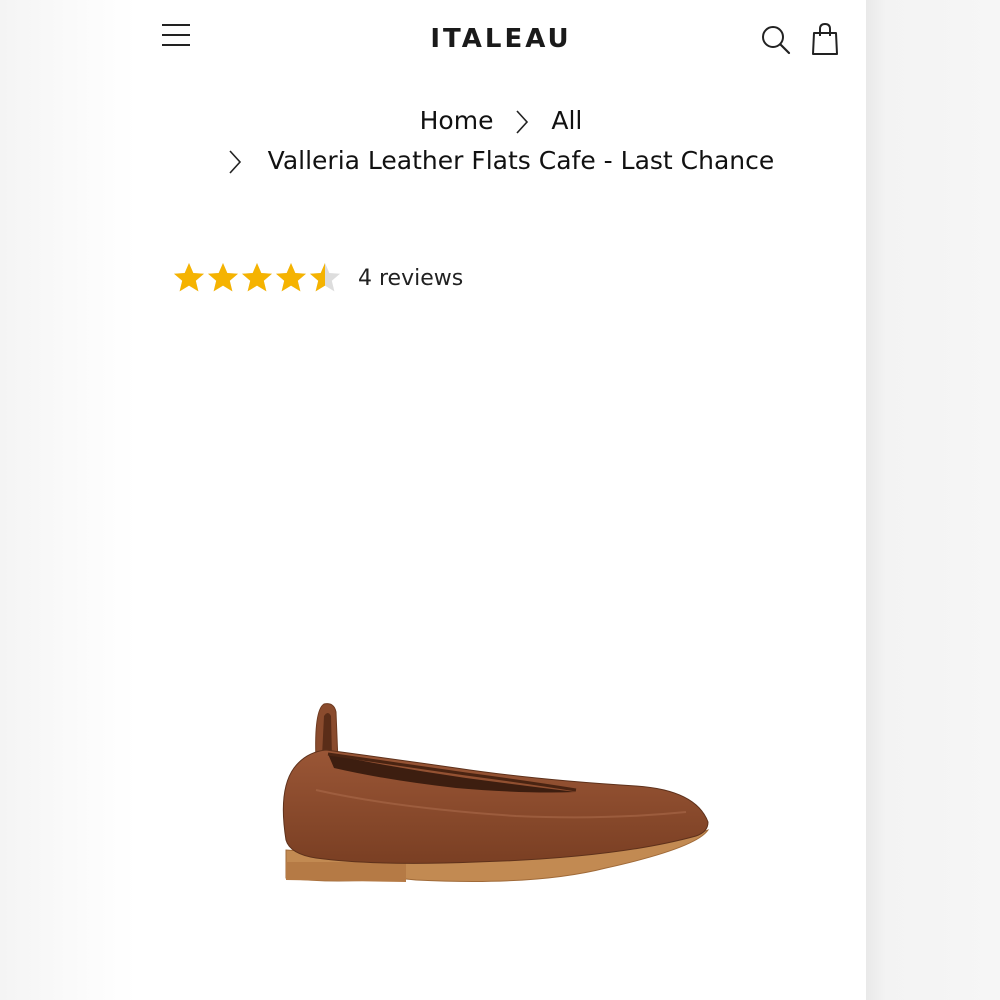 This screenshot has width=1000, height=1000. I want to click on star-rating, so click(257, 278).